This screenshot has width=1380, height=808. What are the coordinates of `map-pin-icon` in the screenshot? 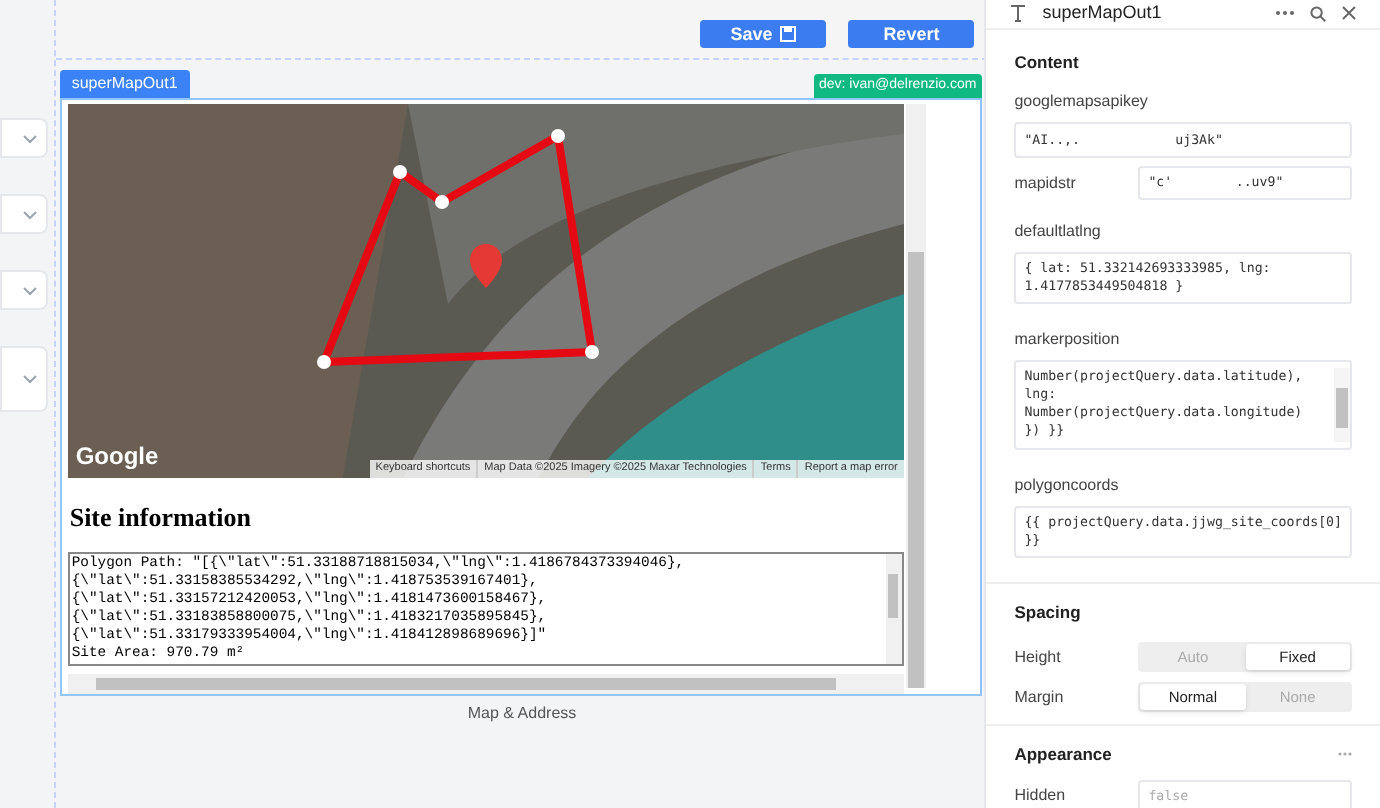 It's located at (485, 266).